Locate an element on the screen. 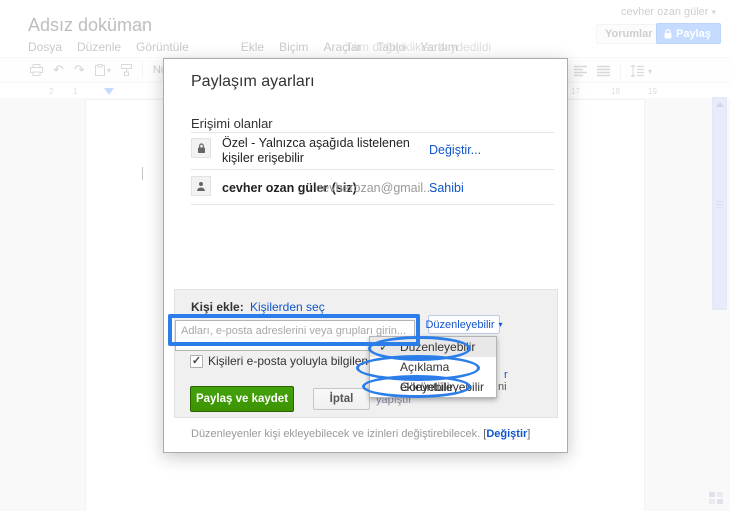 This screenshot has height=511, width=730. owner-role-link: Sahibi is located at coordinates (446, 188).